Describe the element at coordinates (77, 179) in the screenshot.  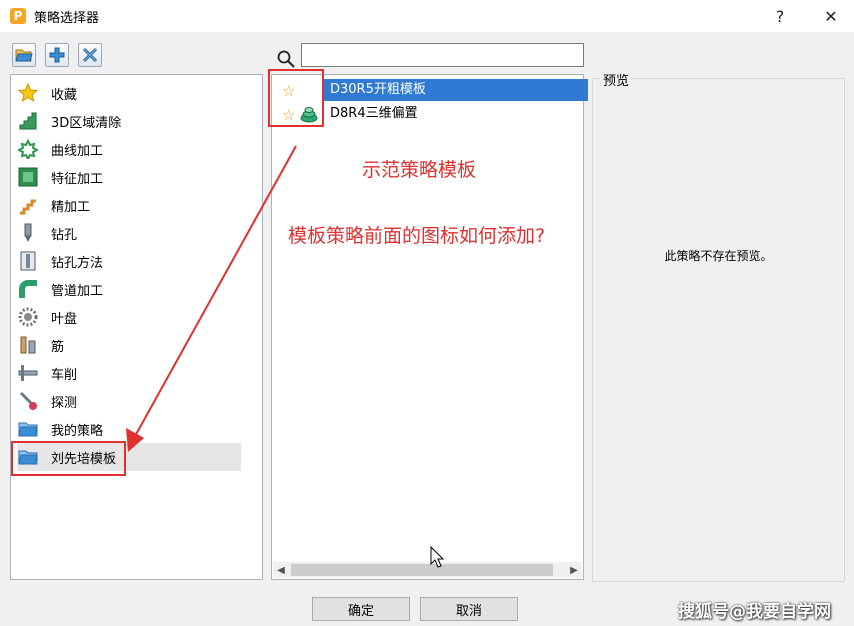
I see `tree-item-label: 特征加工` at that location.